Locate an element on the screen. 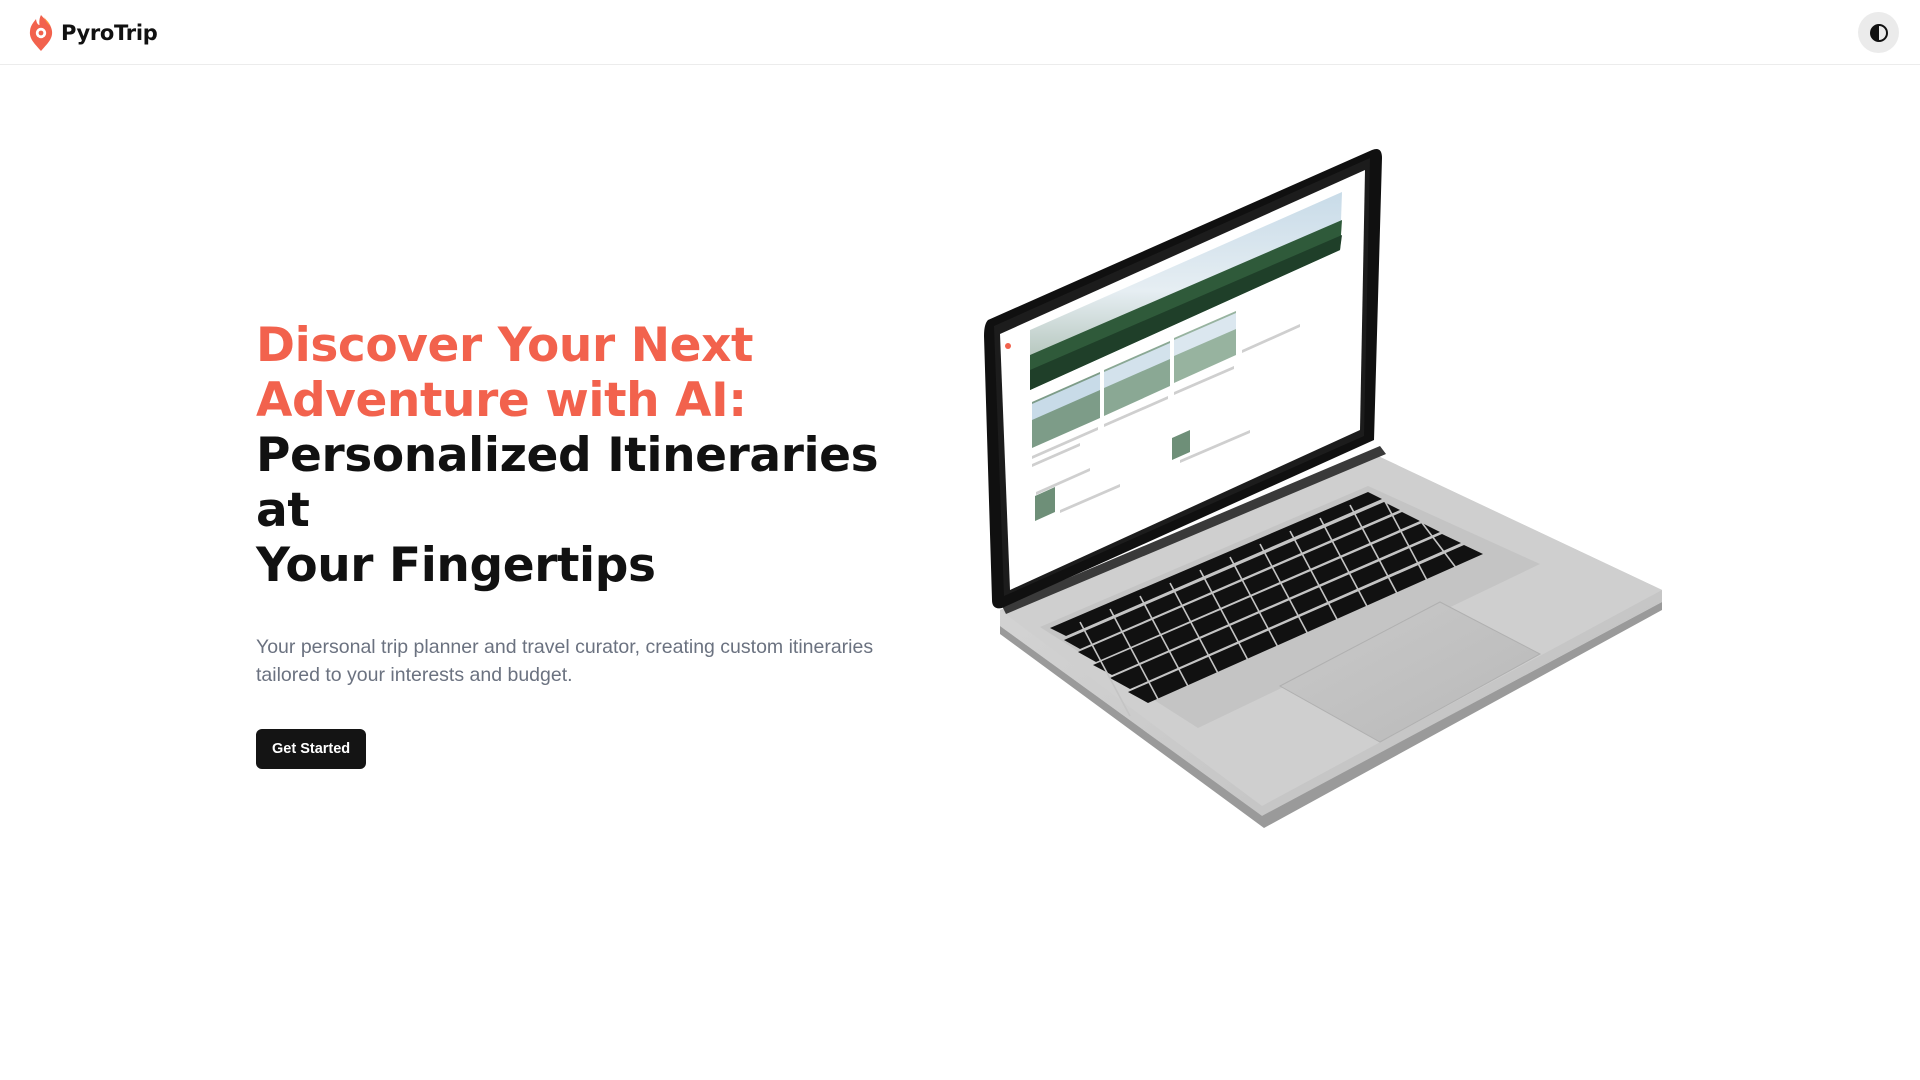 The height and width of the screenshot is (1080, 1920). hero-title-line-4: Your Fingertips is located at coordinates (456, 565).